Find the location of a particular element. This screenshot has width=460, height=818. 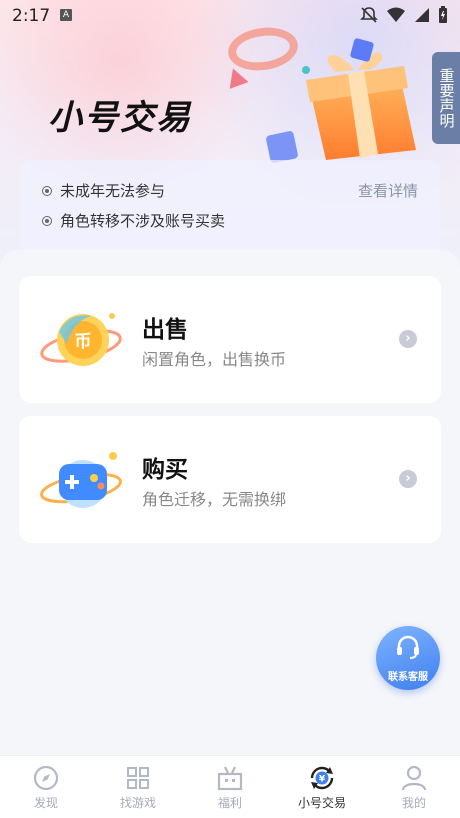

battery-icon is located at coordinates (443, 14).